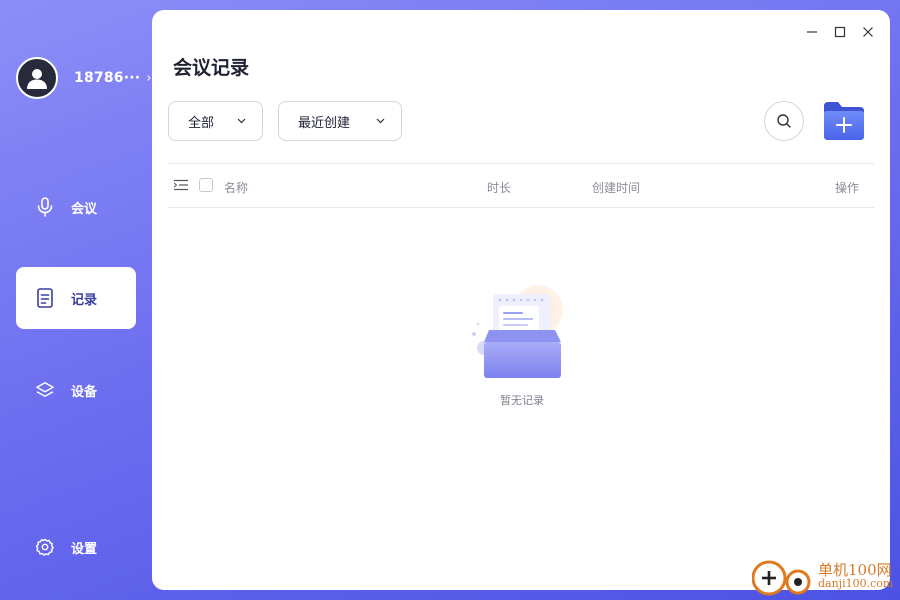 This screenshot has height=600, width=900. What do you see at coordinates (616, 187) in the screenshot?
I see `column-header-created: 创建时间` at bounding box center [616, 187].